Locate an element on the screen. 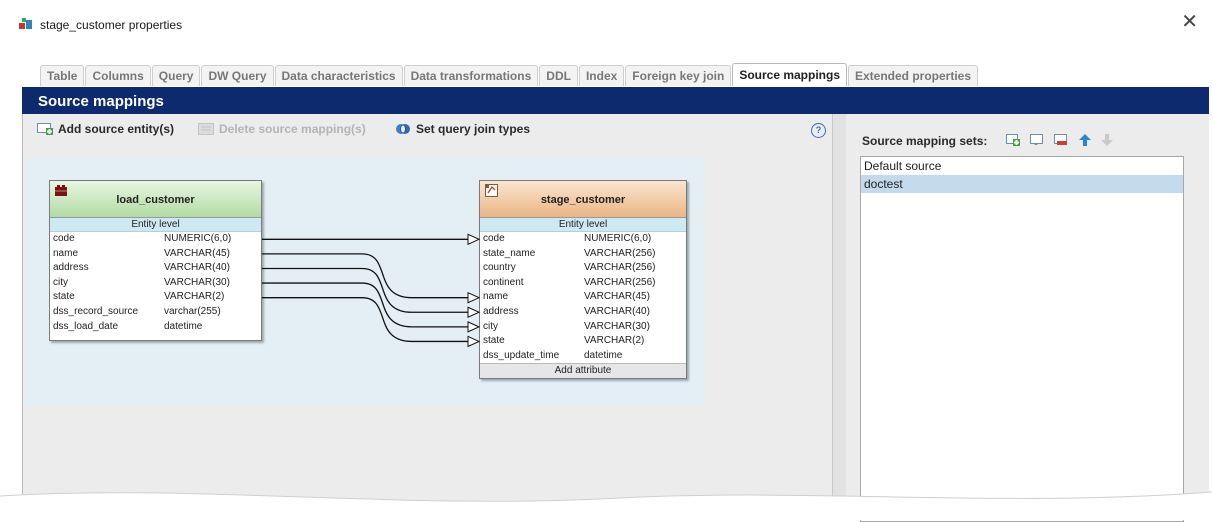 This screenshot has height=522, width=1212. target-entity-name: stage_customer is located at coordinates (583, 200).